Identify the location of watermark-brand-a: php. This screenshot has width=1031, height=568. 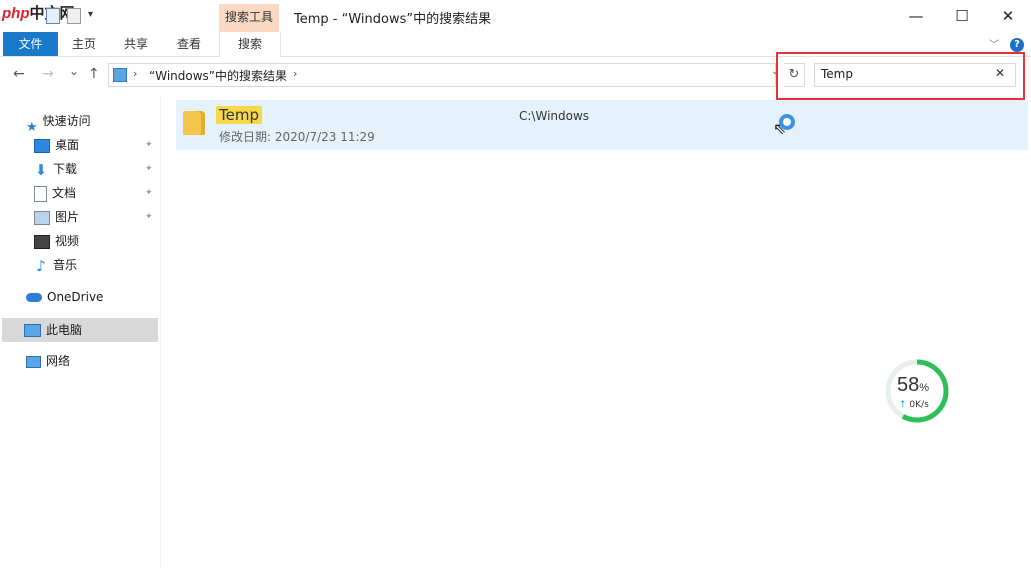
(16, 13).